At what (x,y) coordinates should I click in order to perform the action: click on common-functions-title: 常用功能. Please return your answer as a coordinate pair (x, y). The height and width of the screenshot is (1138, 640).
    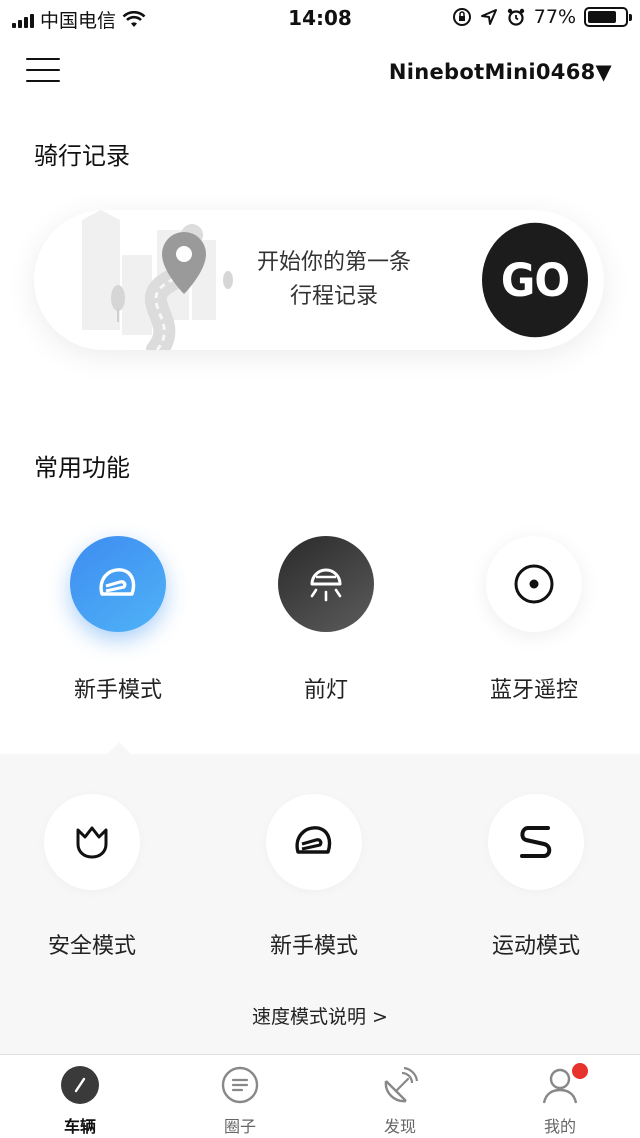
    Looking at the image, I should click on (82, 468).